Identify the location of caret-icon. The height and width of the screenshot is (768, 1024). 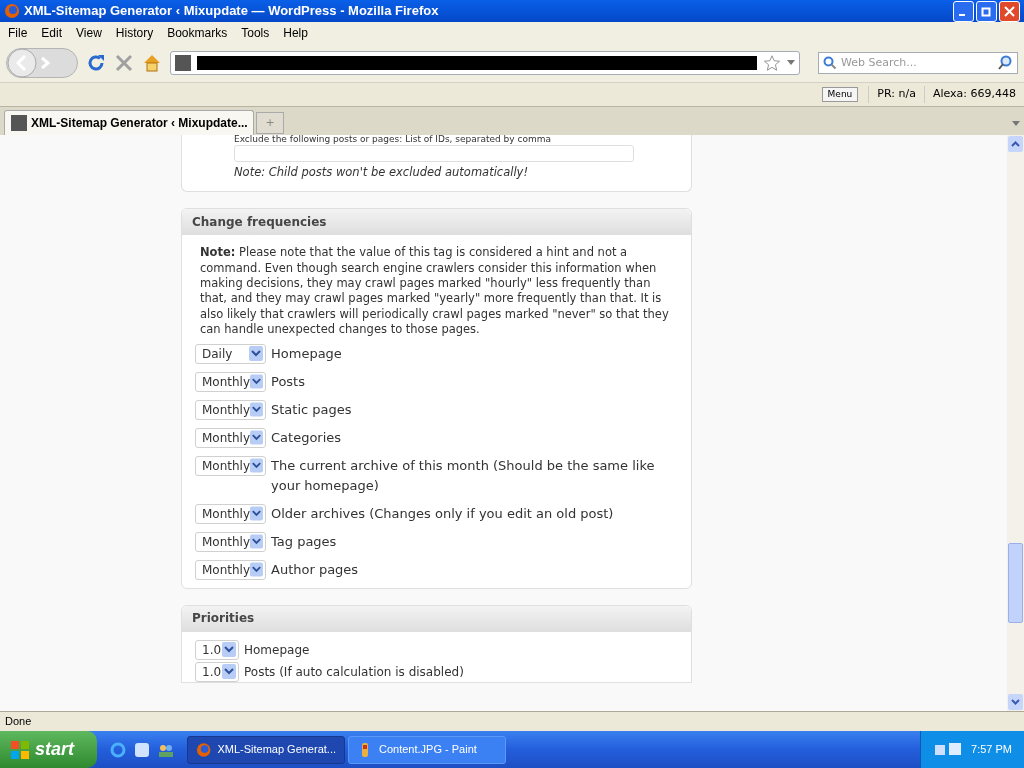
(791, 63).